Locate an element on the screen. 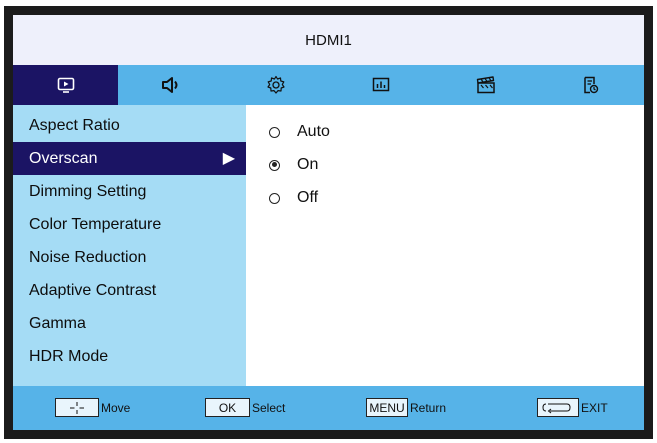 The image size is (657, 443). hint-move: Move is located at coordinates (92, 407).